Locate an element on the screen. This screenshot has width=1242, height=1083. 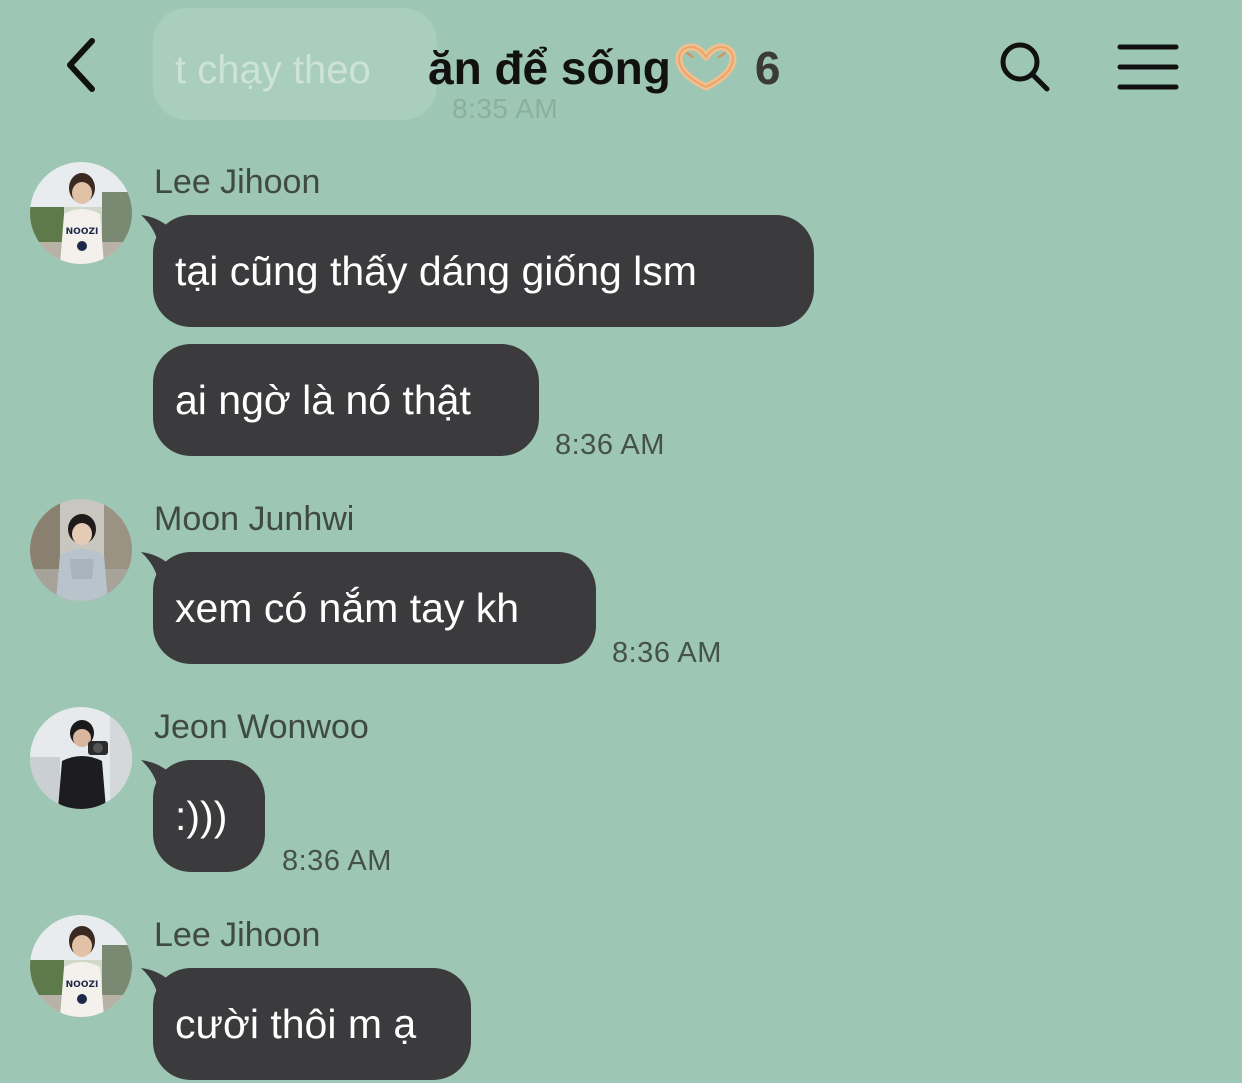
chat-title: ăn để sống 6 is located at coordinates (604, 68).